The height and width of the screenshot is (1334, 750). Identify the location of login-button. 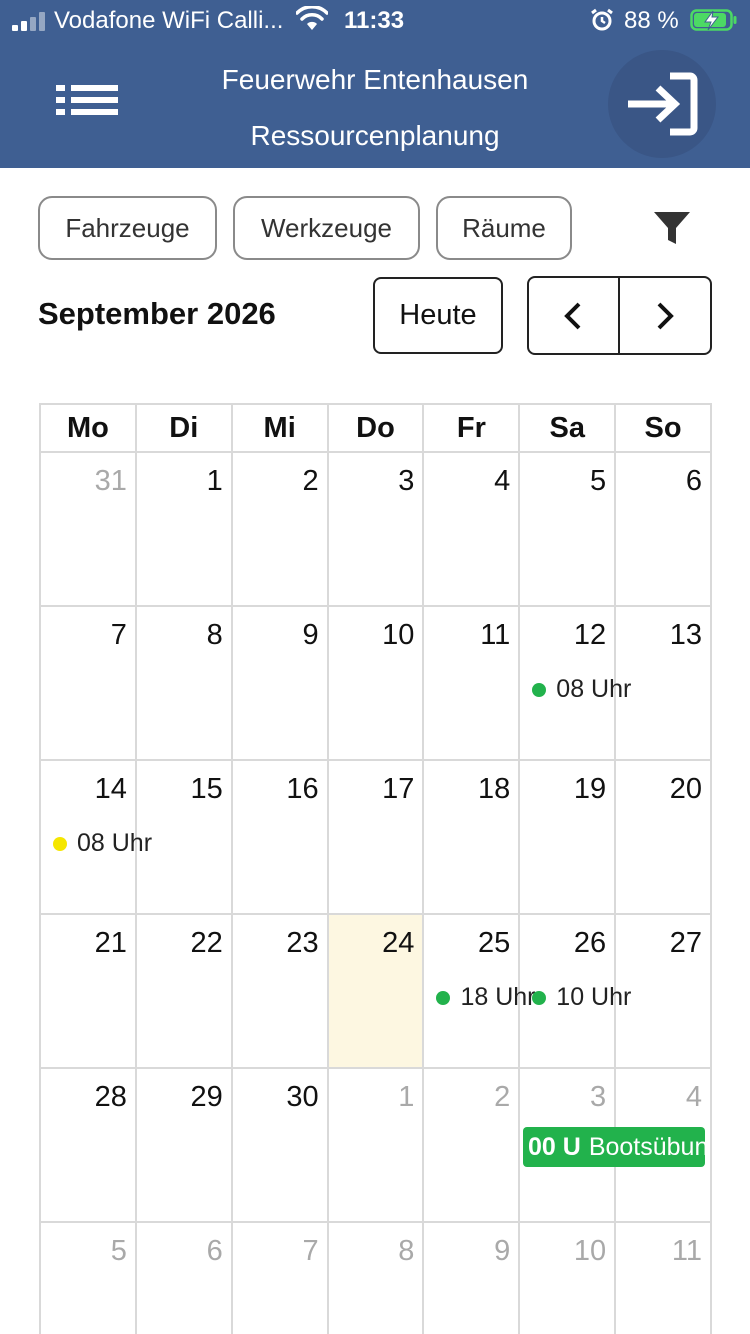
(662, 104).